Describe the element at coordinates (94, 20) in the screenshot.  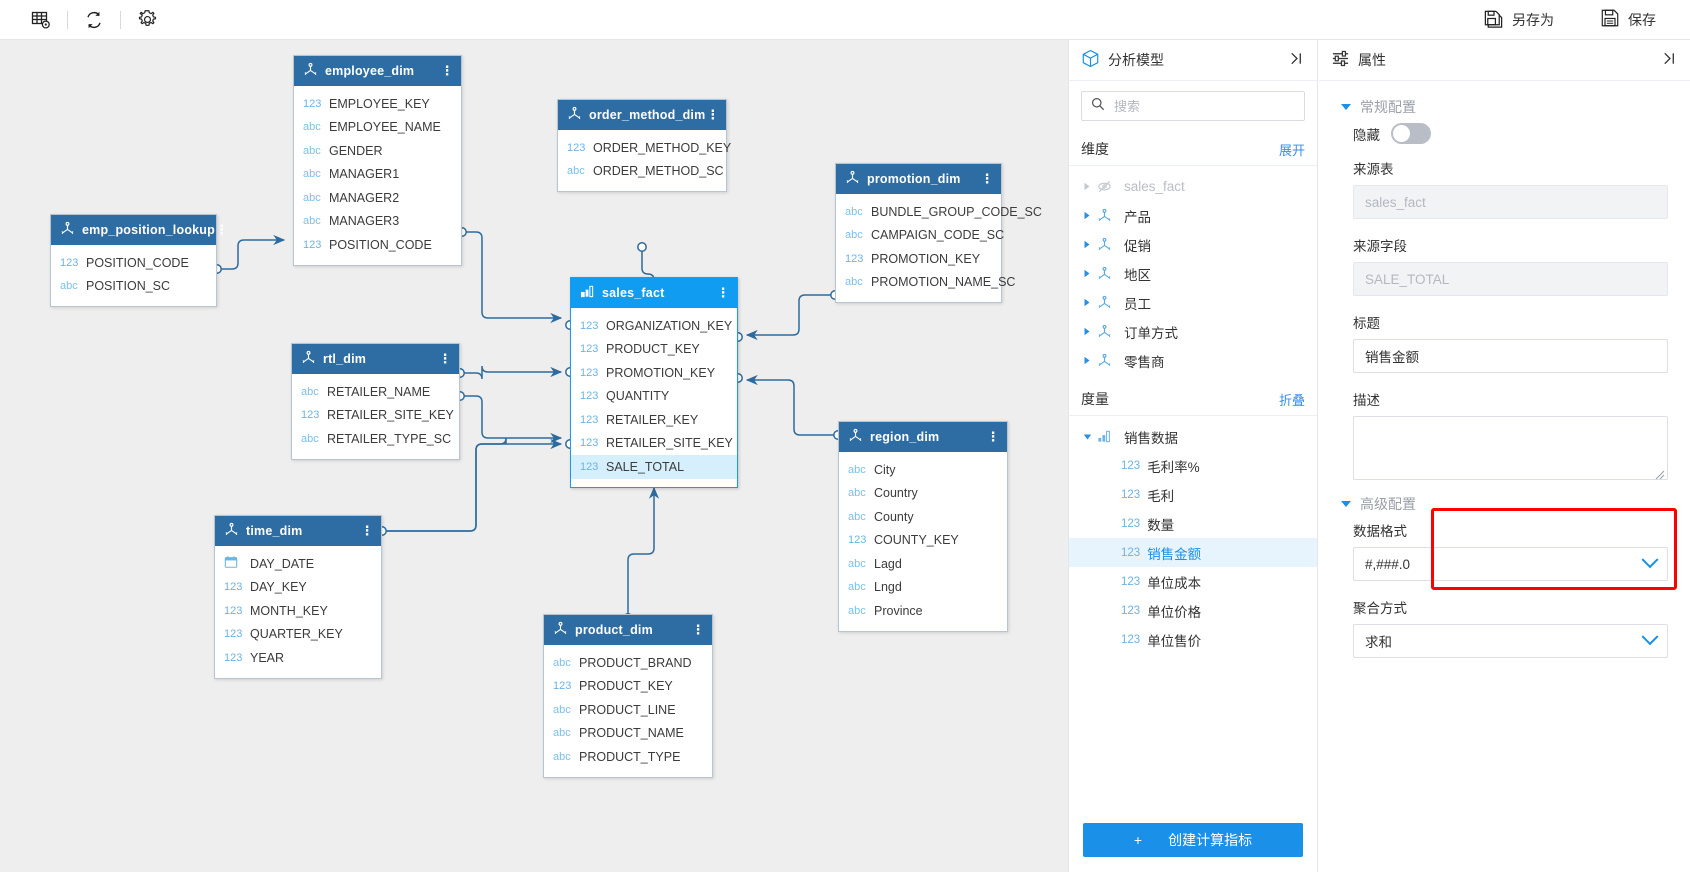
I see `refresh-icon` at that location.